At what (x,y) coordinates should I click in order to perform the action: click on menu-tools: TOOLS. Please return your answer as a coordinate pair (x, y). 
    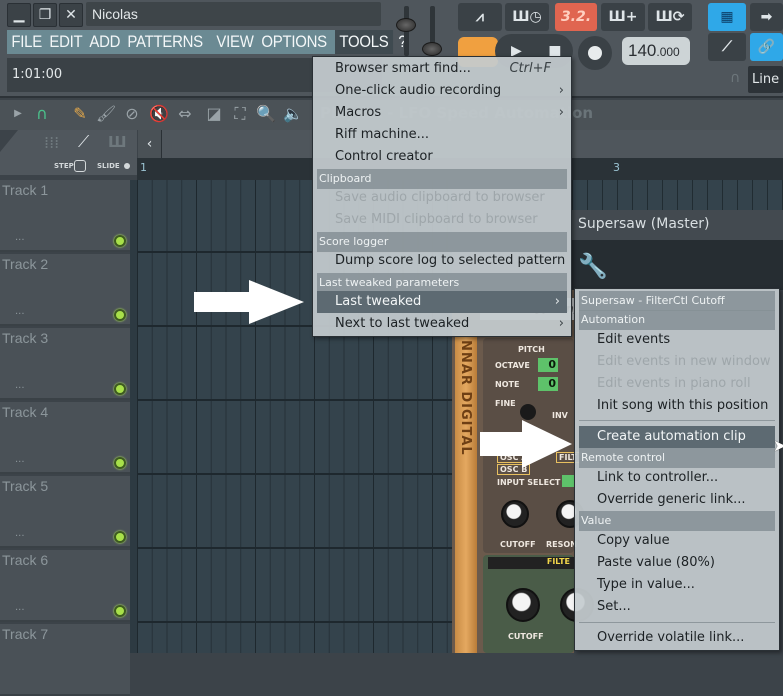
    Looking at the image, I should click on (363, 42).